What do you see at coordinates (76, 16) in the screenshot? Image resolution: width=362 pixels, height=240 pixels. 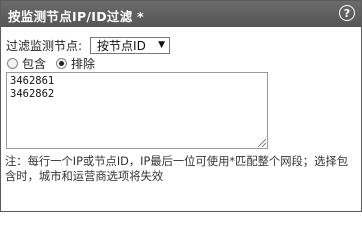 I see `panel-title: 按监测节点IP/ID过滤 *` at bounding box center [76, 16].